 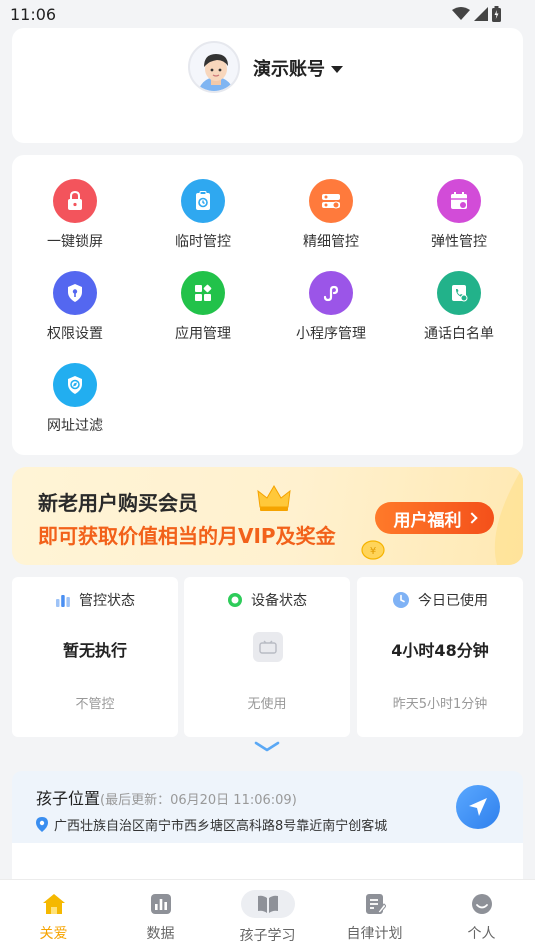 What do you see at coordinates (267, 936) in the screenshot?
I see `tab-label: 孩子学习` at bounding box center [267, 936].